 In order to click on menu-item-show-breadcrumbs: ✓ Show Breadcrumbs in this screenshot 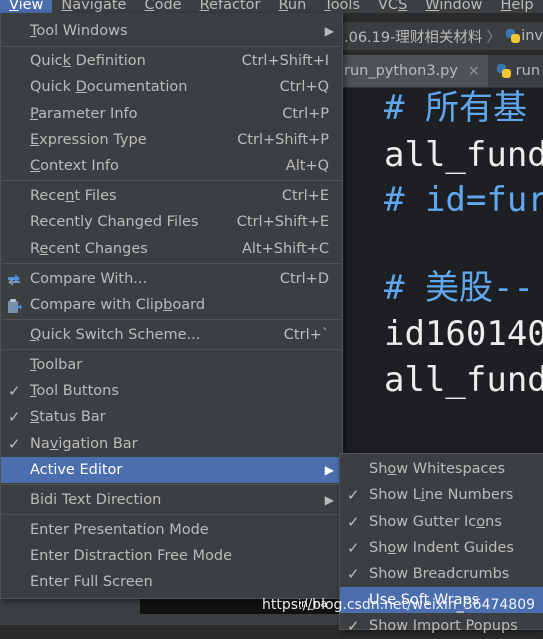, I will do `click(441, 574)`.